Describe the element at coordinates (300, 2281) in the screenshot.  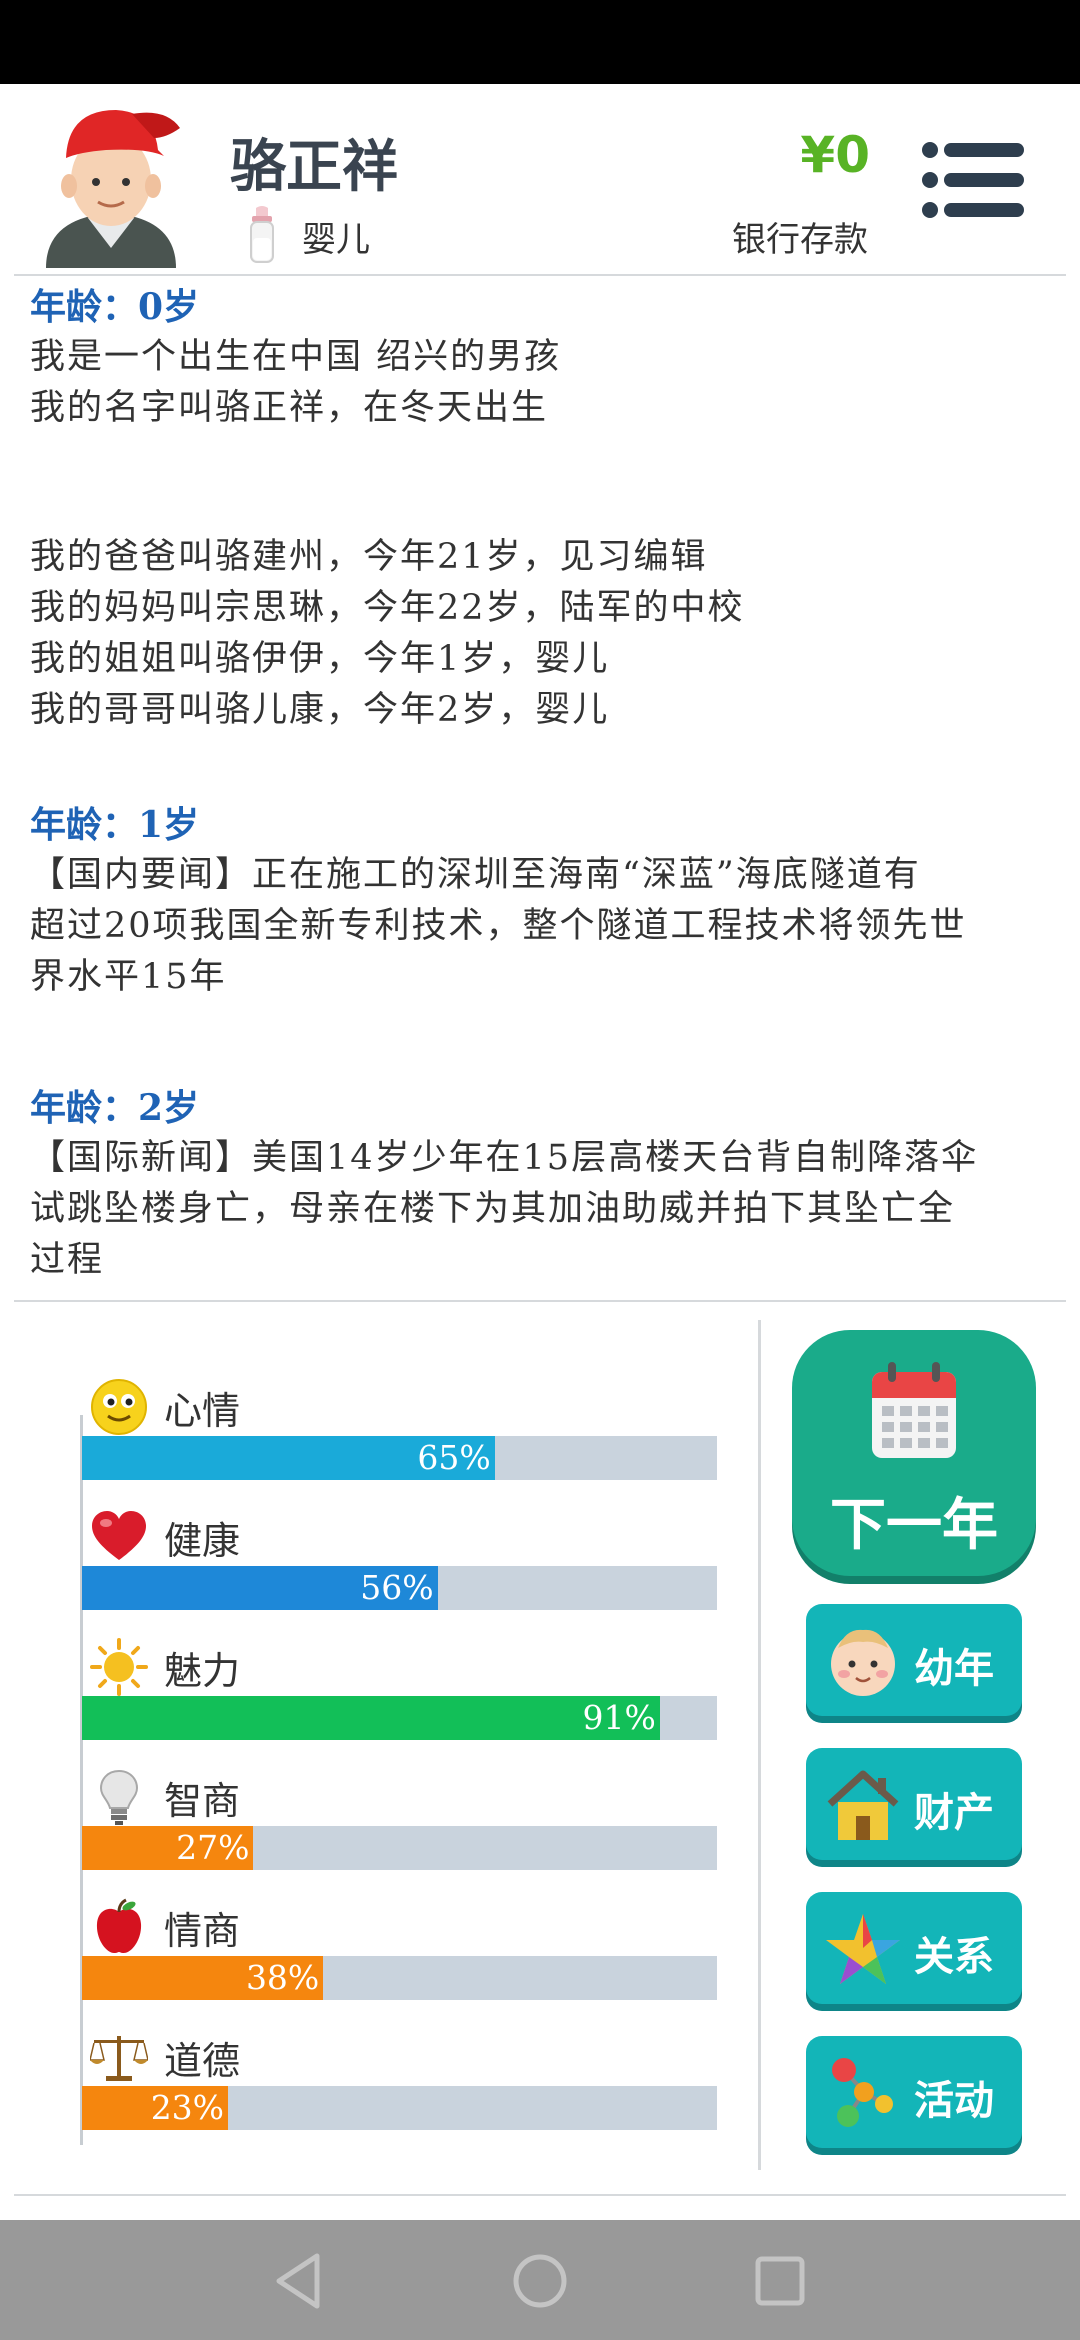
I see `back-icon` at that location.